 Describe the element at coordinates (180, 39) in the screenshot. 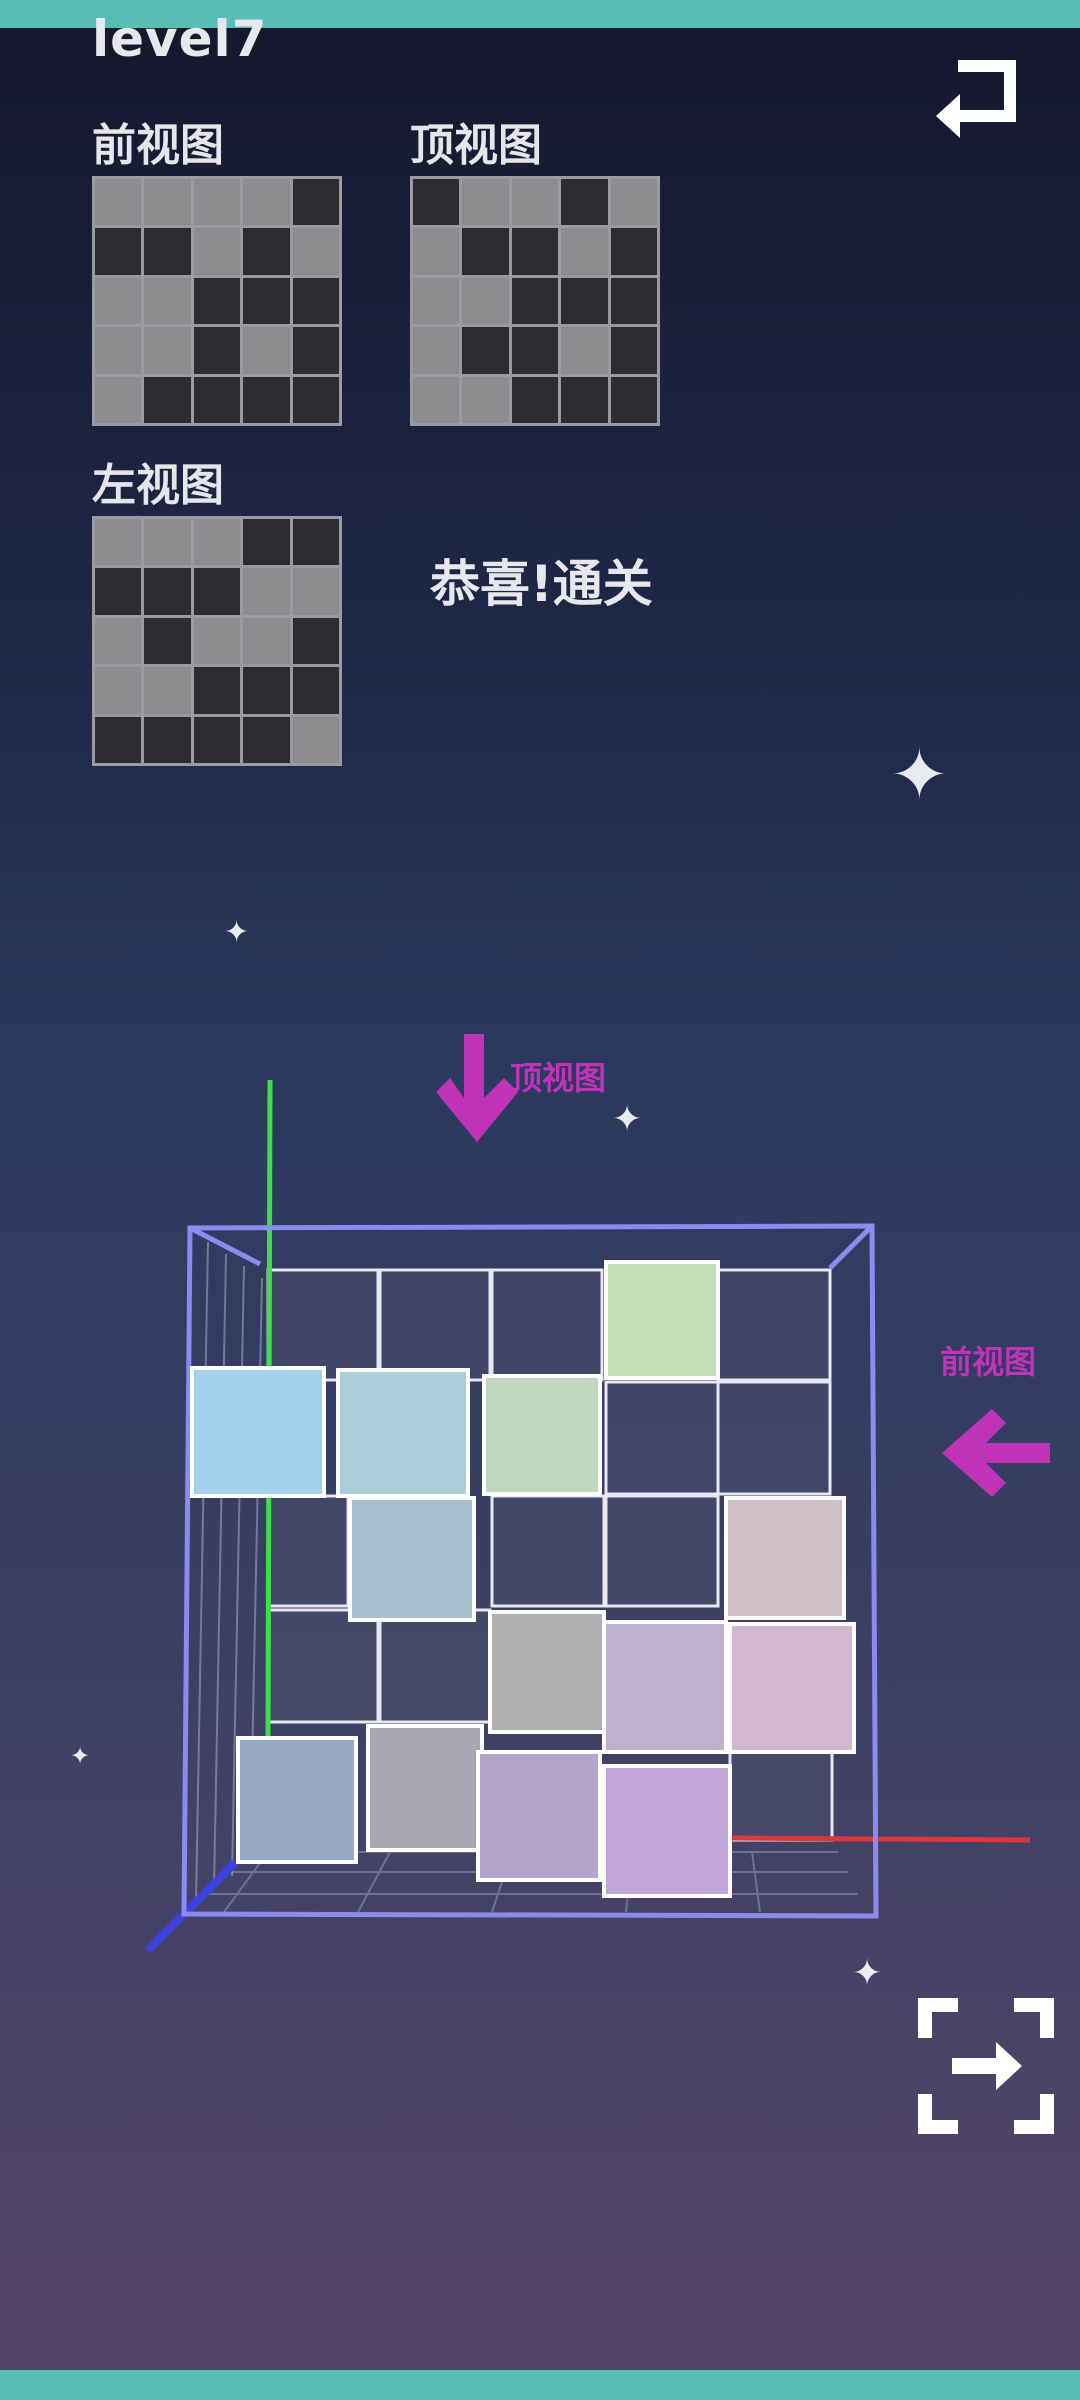

I see `level-title: level7` at that location.